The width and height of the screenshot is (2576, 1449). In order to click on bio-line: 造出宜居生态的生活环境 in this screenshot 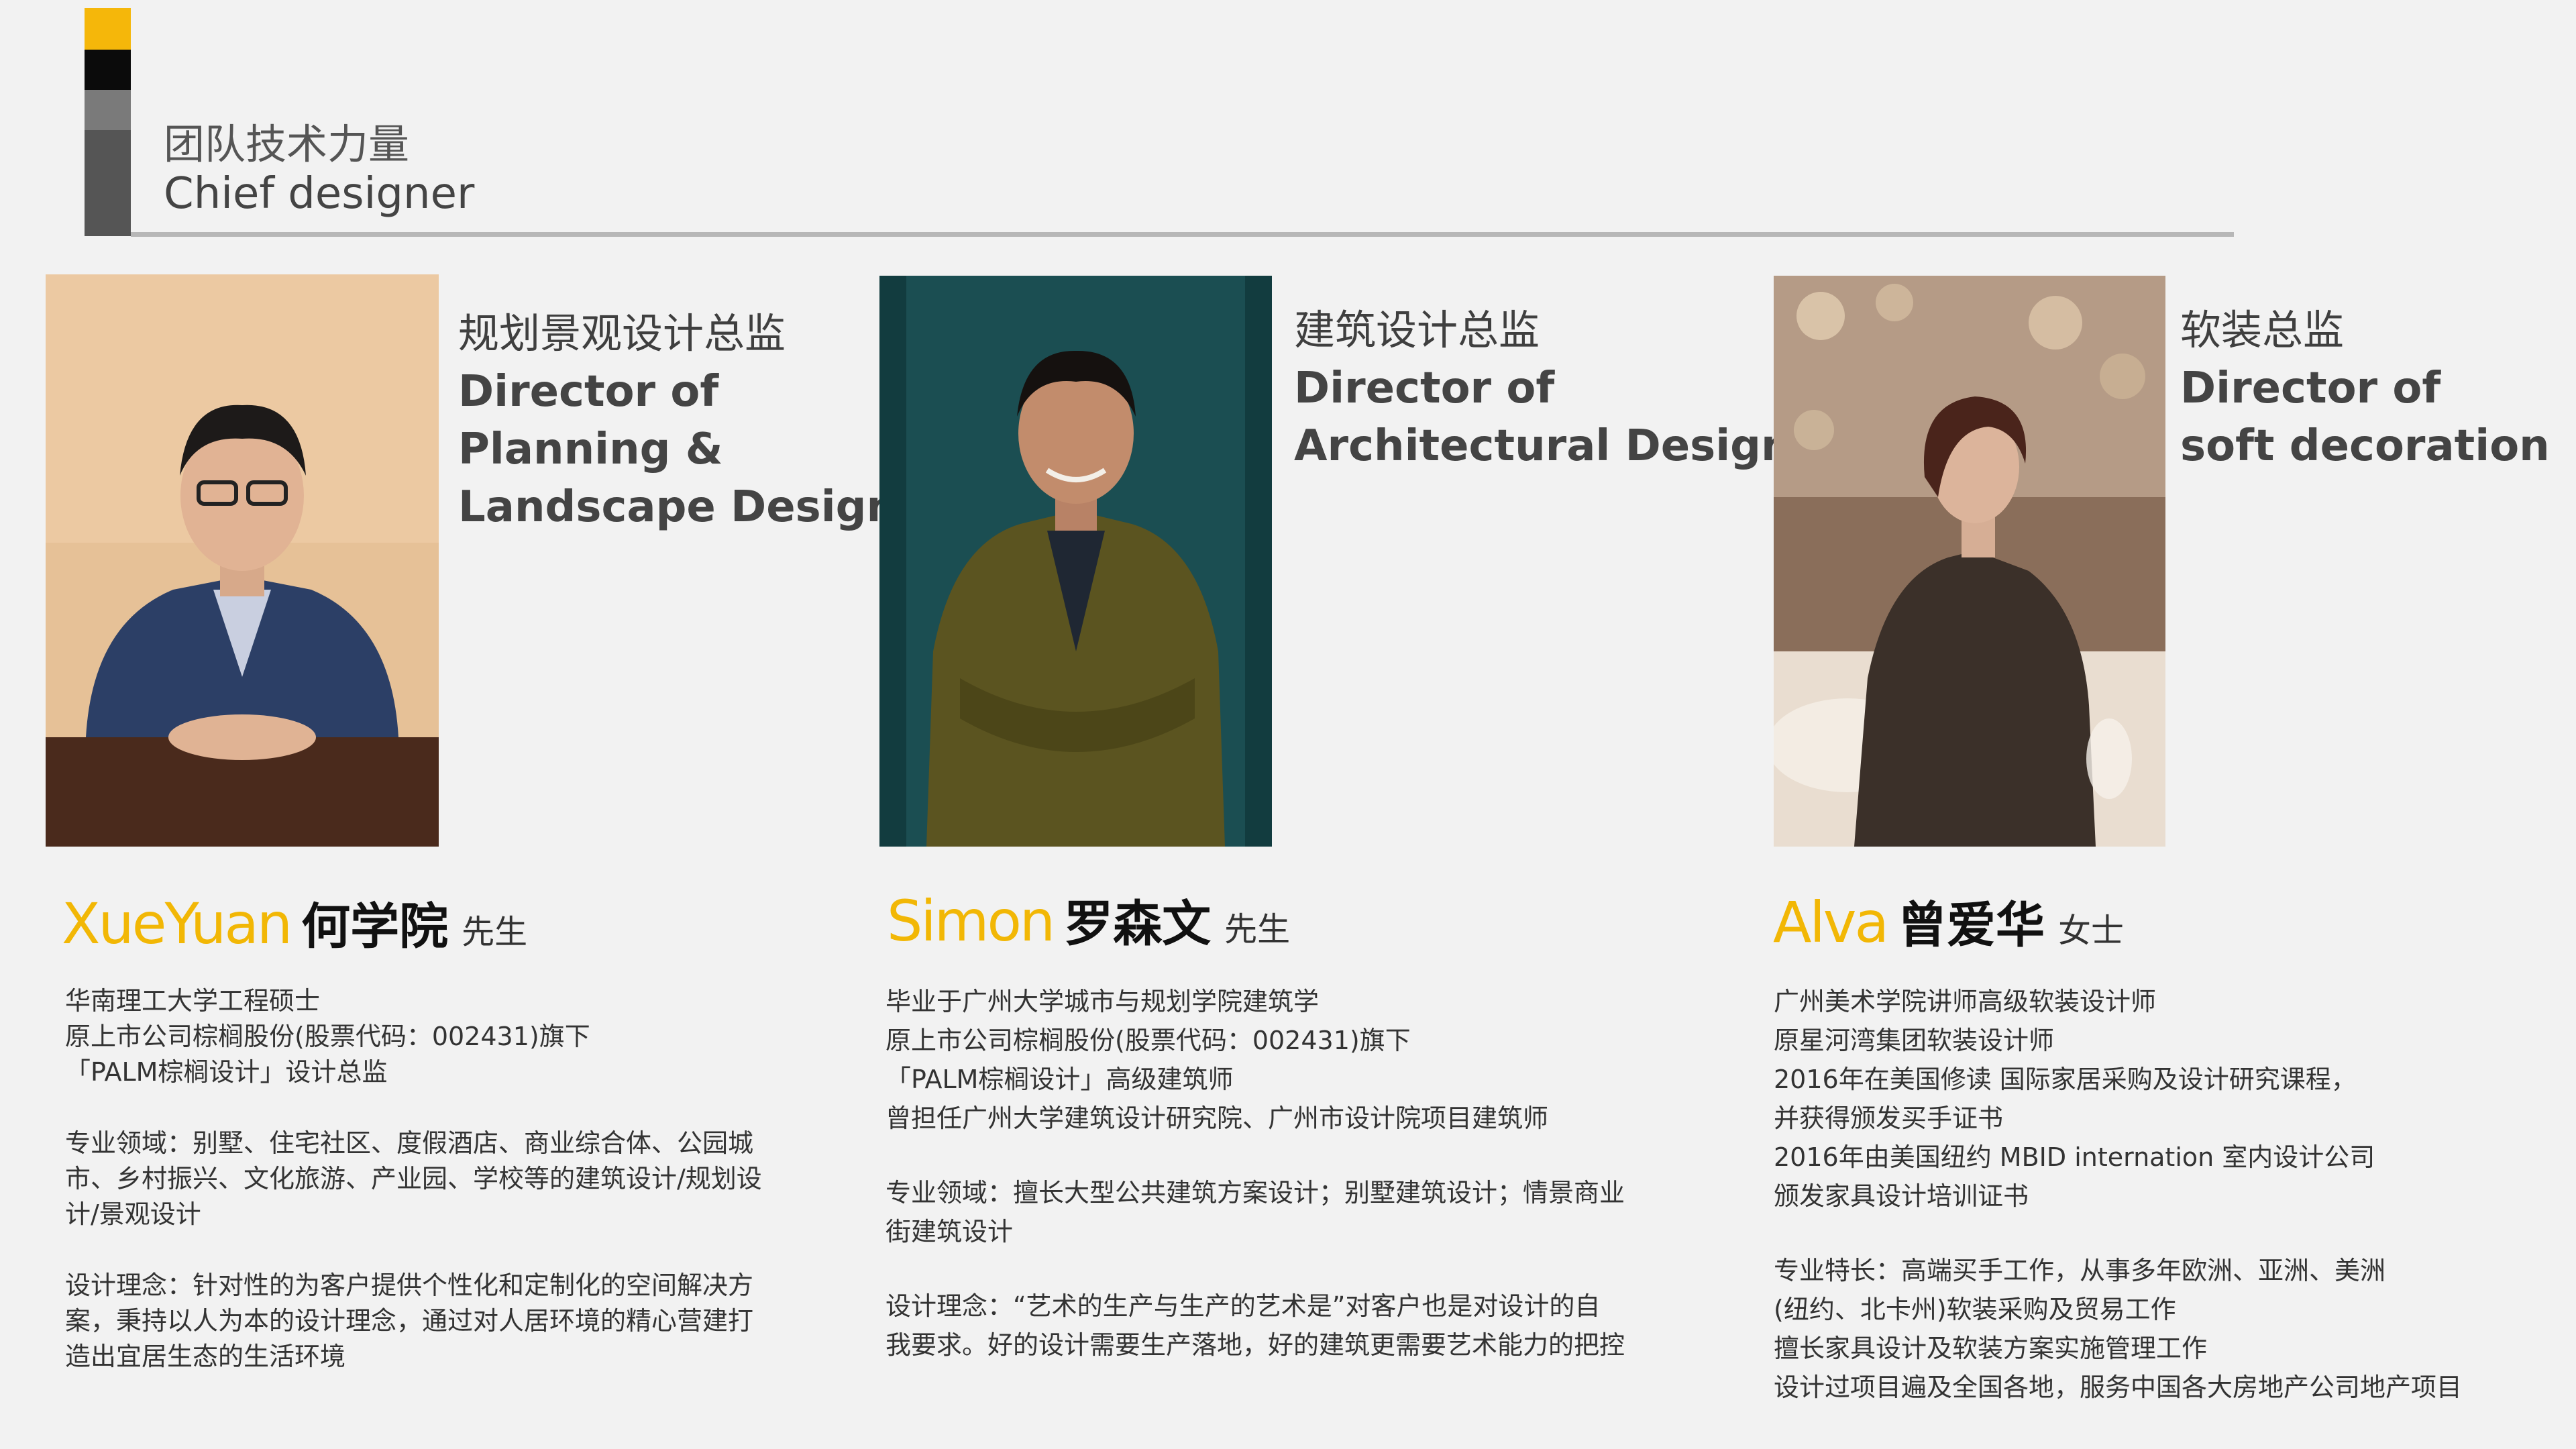, I will do `click(205, 1356)`.